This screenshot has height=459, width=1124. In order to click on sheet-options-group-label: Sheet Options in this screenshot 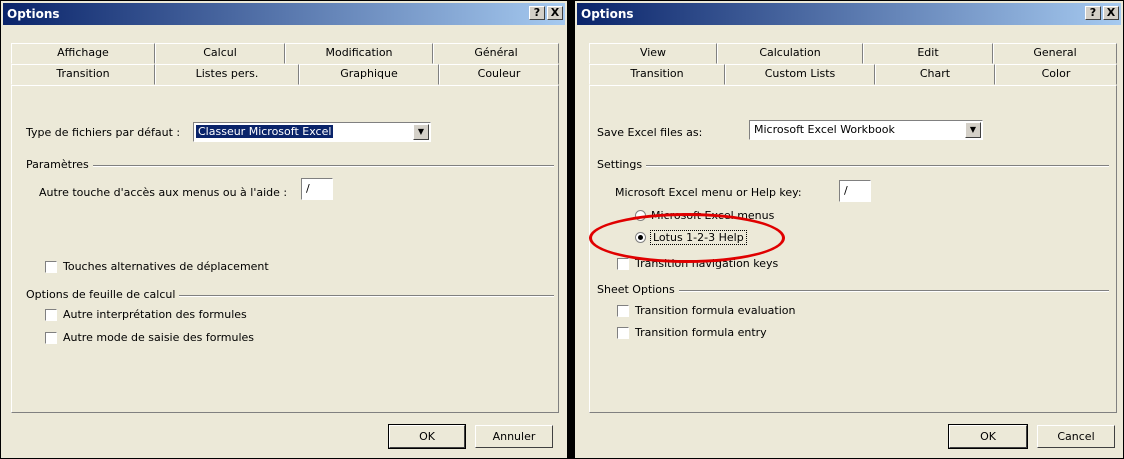, I will do `click(638, 289)`.